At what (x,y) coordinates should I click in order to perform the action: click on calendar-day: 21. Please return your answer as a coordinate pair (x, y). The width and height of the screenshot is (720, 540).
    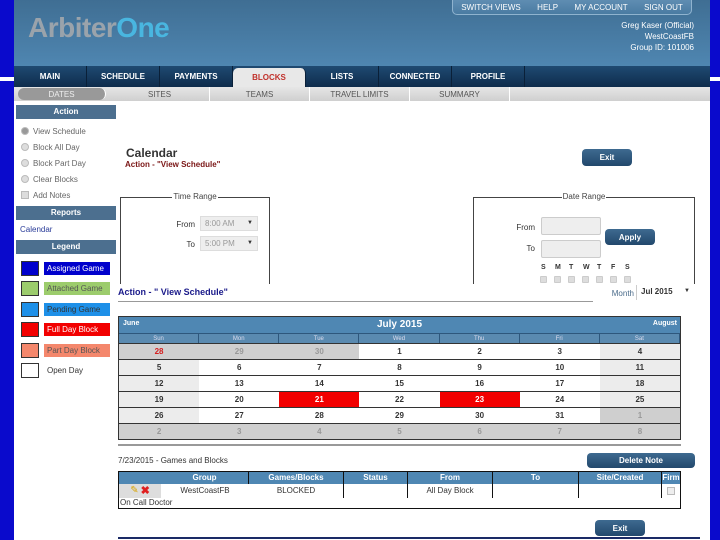
    Looking at the image, I should click on (319, 399).